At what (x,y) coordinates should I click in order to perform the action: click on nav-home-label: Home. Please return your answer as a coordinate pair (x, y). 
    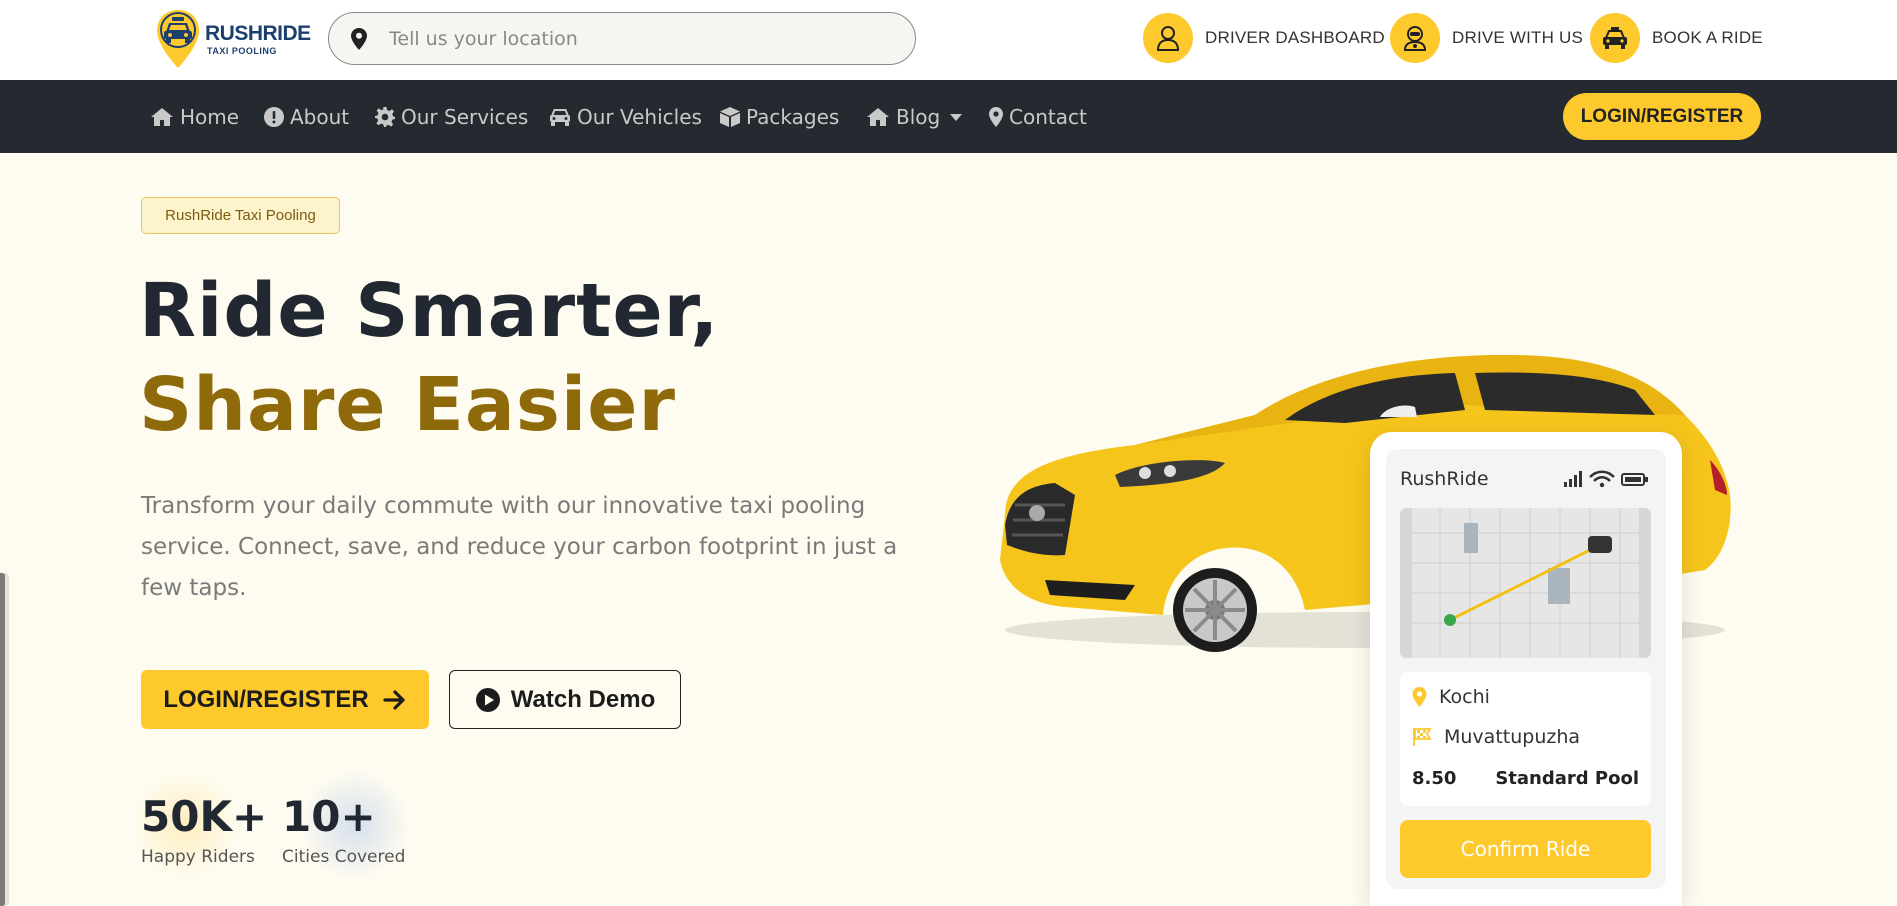
    Looking at the image, I should click on (210, 117).